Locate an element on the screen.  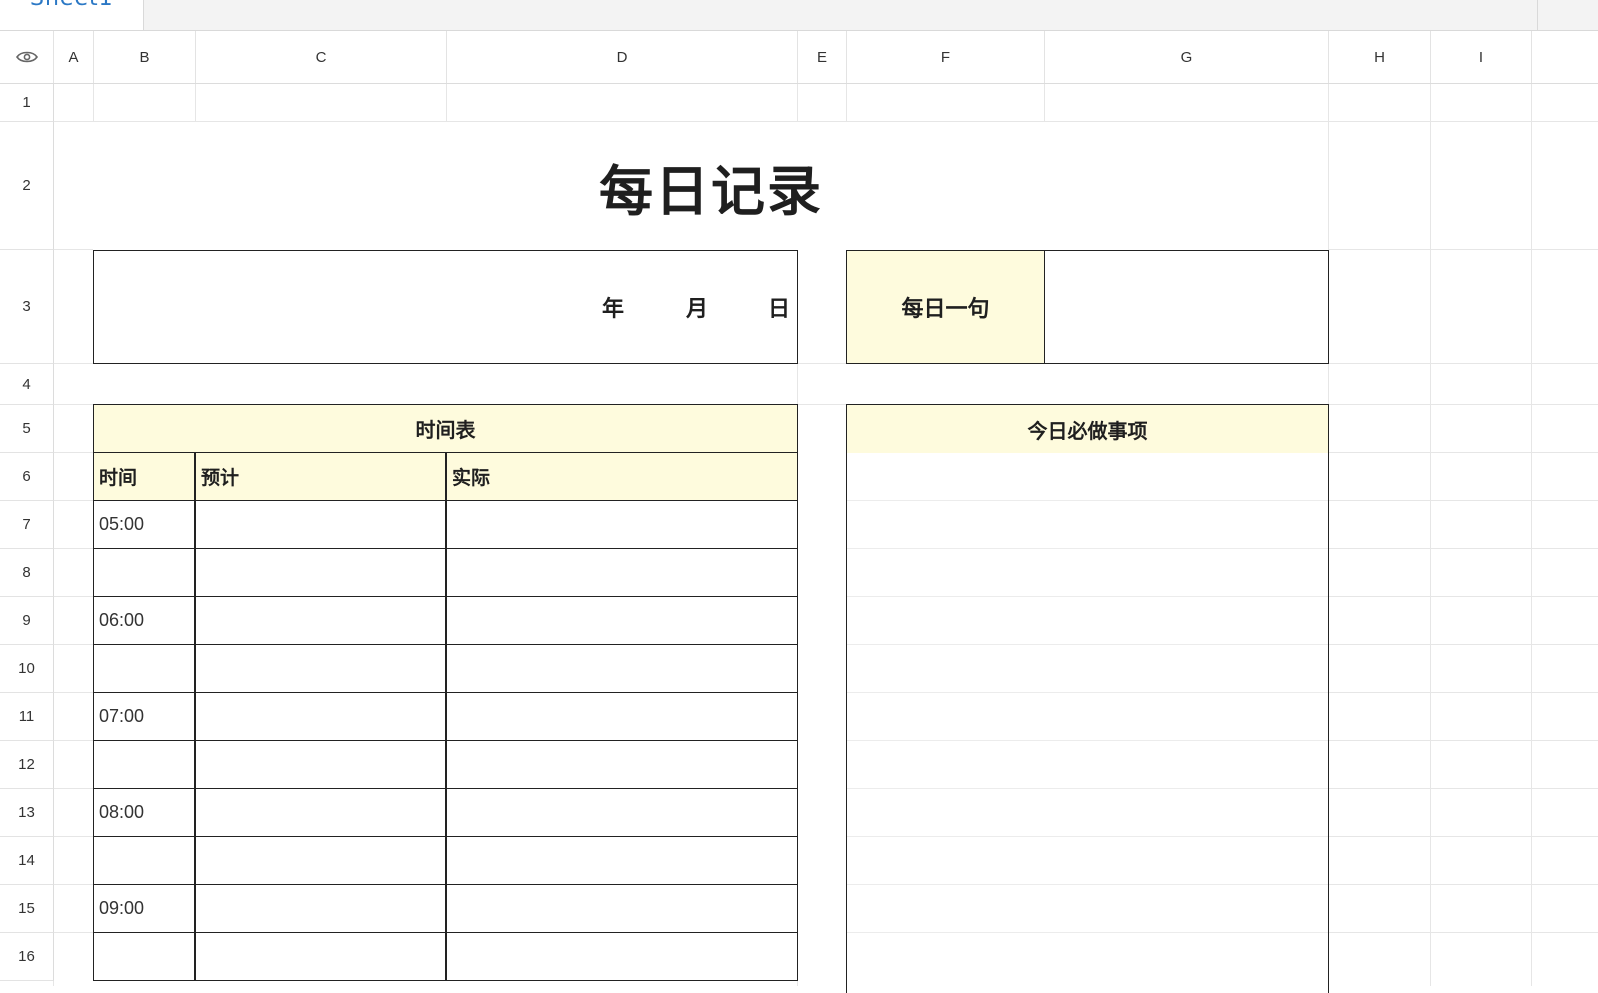
column-header-f: F is located at coordinates (946, 57).